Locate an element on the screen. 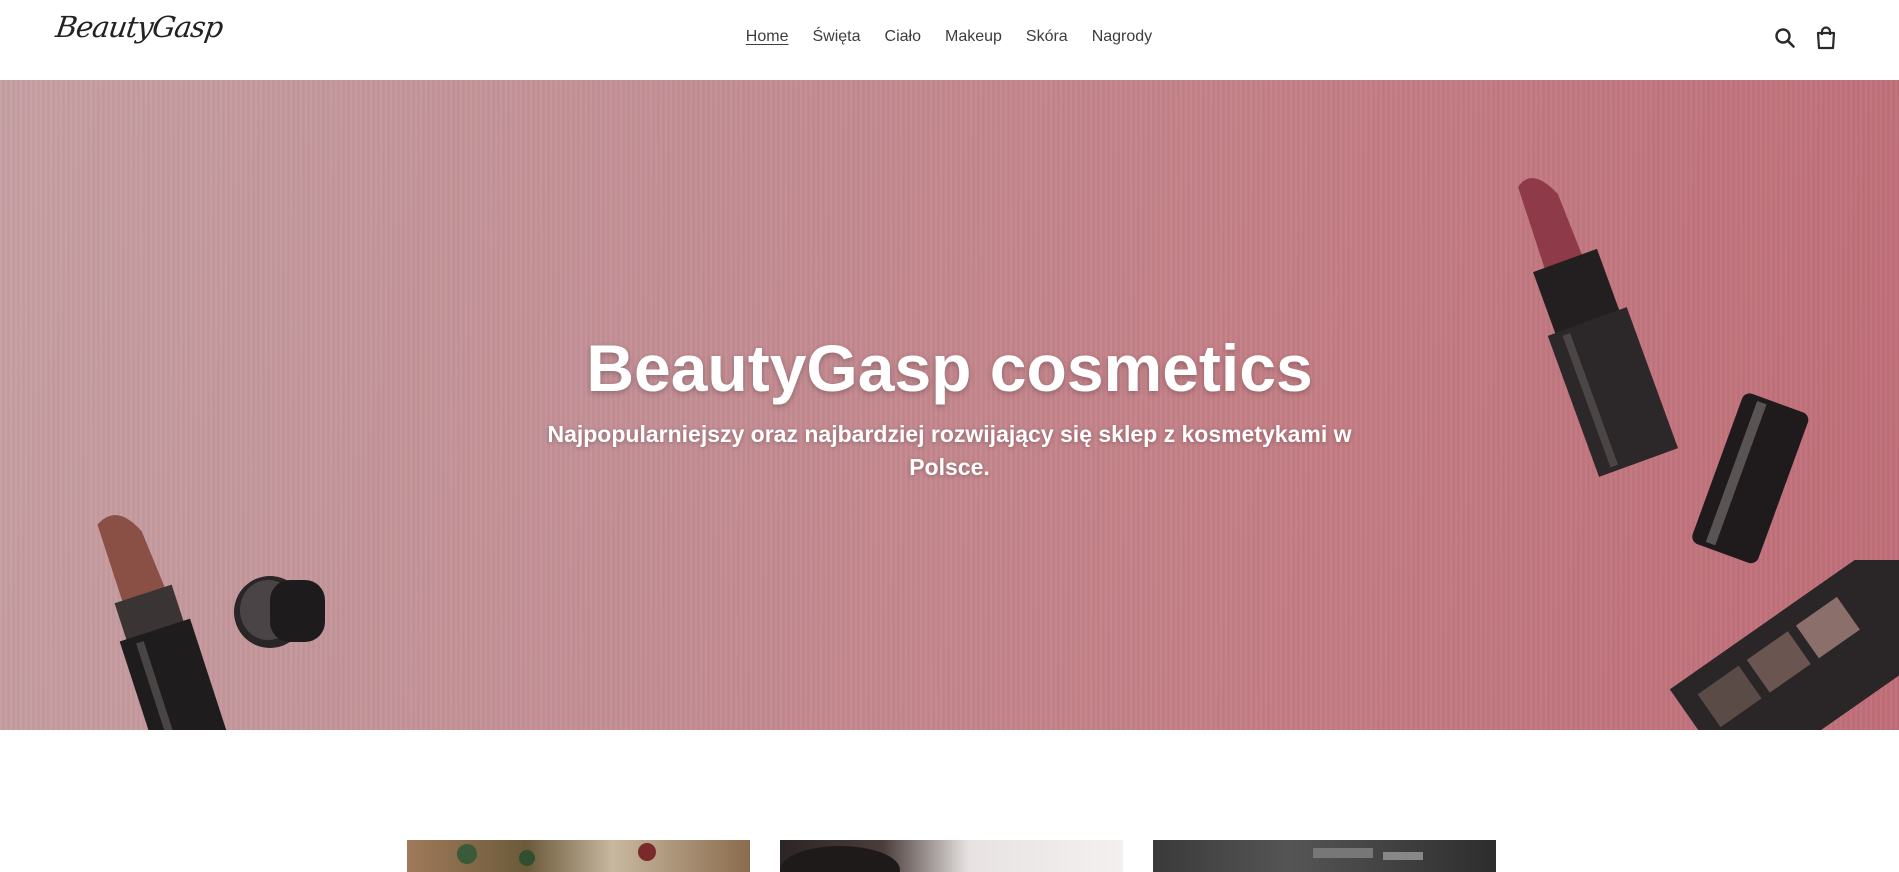  hero-title: BeautyGasp cosmetics is located at coordinates (949, 368).